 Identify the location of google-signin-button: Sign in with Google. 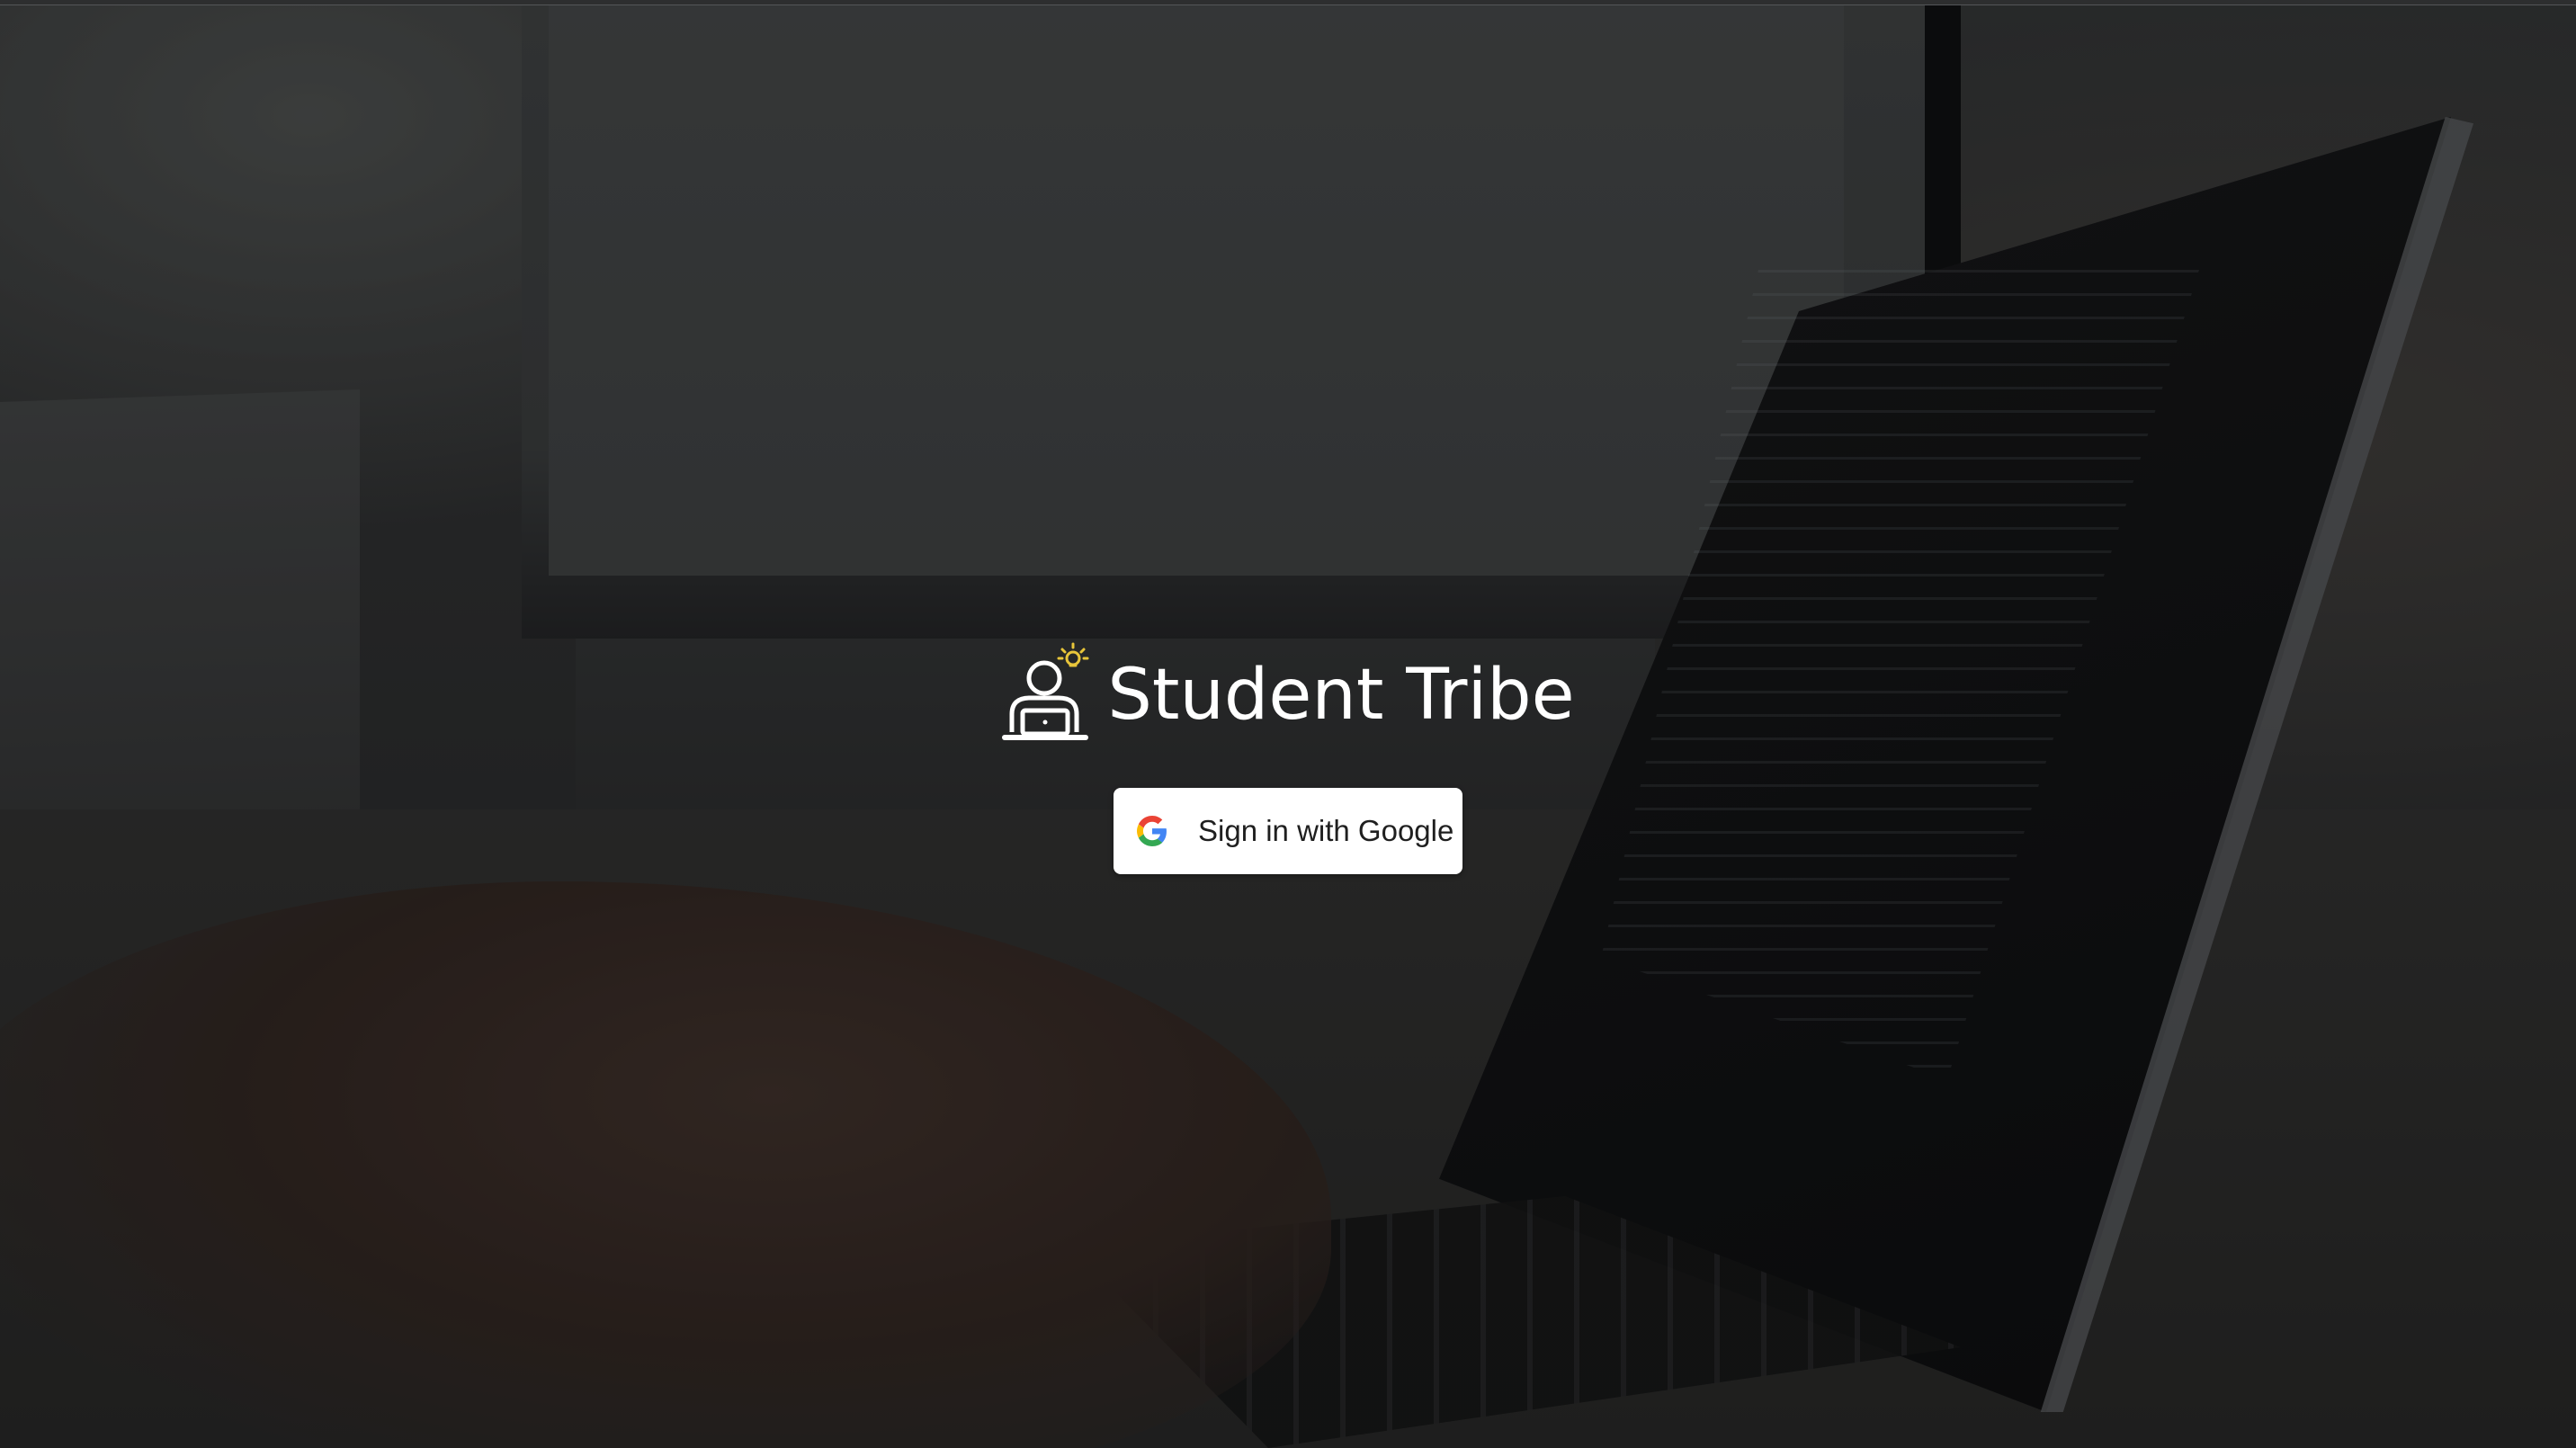
(1288, 831).